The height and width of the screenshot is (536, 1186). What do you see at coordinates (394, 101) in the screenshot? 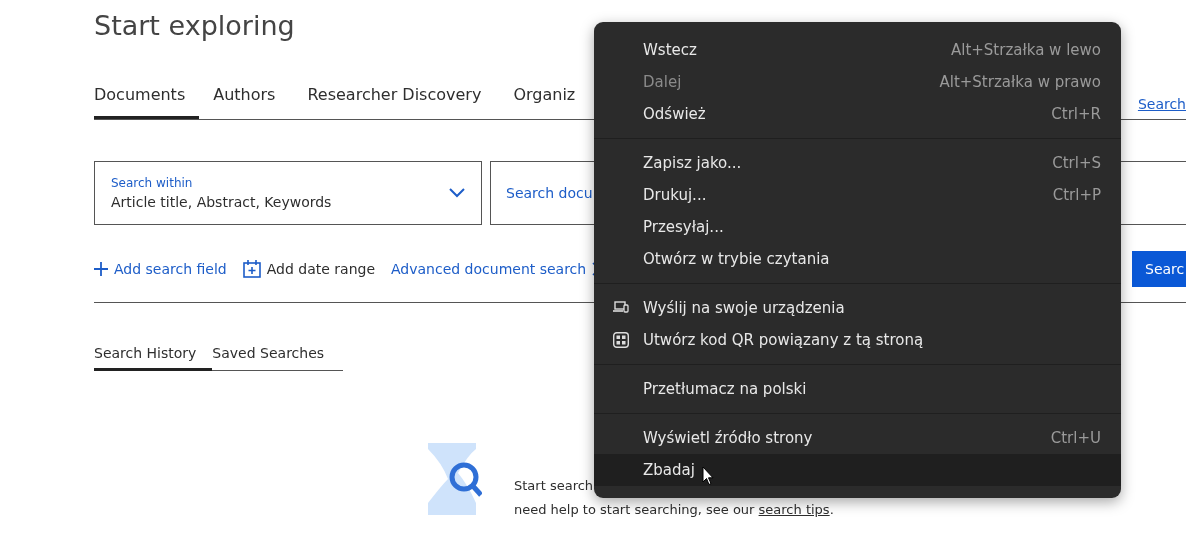
I see `tab: Researcher Discovery` at bounding box center [394, 101].